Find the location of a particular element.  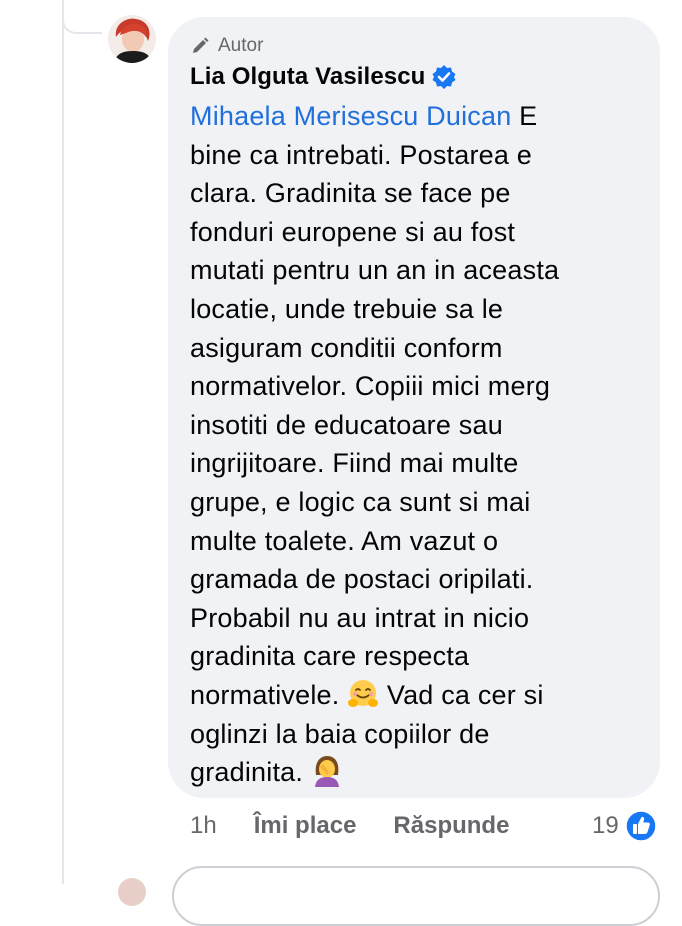

text-line: asiguram conditii conform is located at coordinates (346, 347).